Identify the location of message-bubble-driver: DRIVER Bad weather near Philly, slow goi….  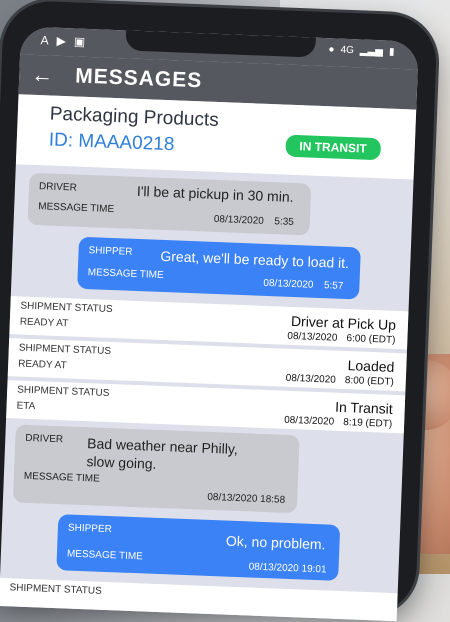
(156, 469).